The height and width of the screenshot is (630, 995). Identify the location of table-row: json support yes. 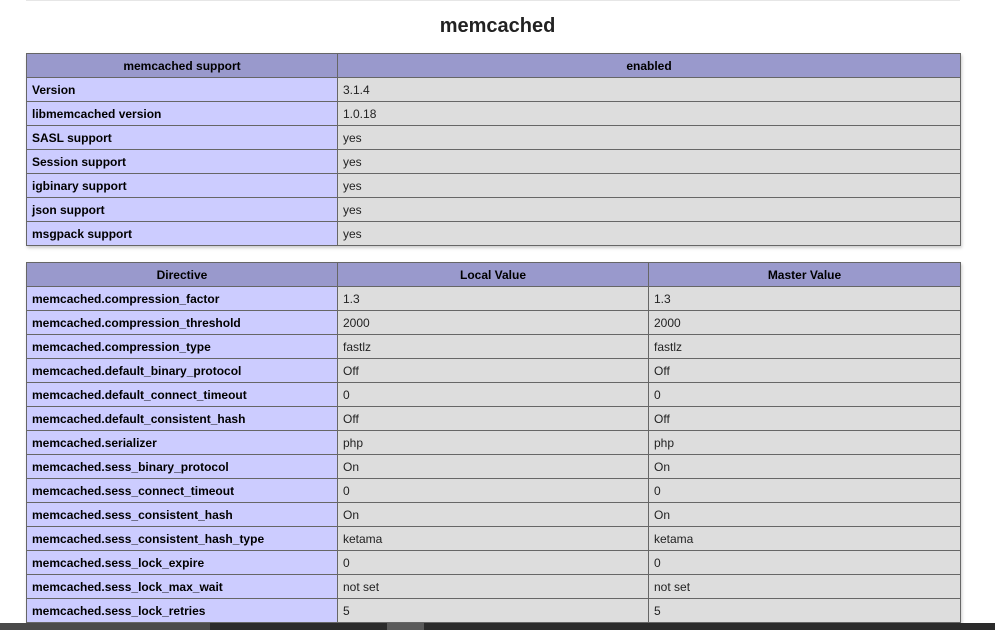
(493, 209).